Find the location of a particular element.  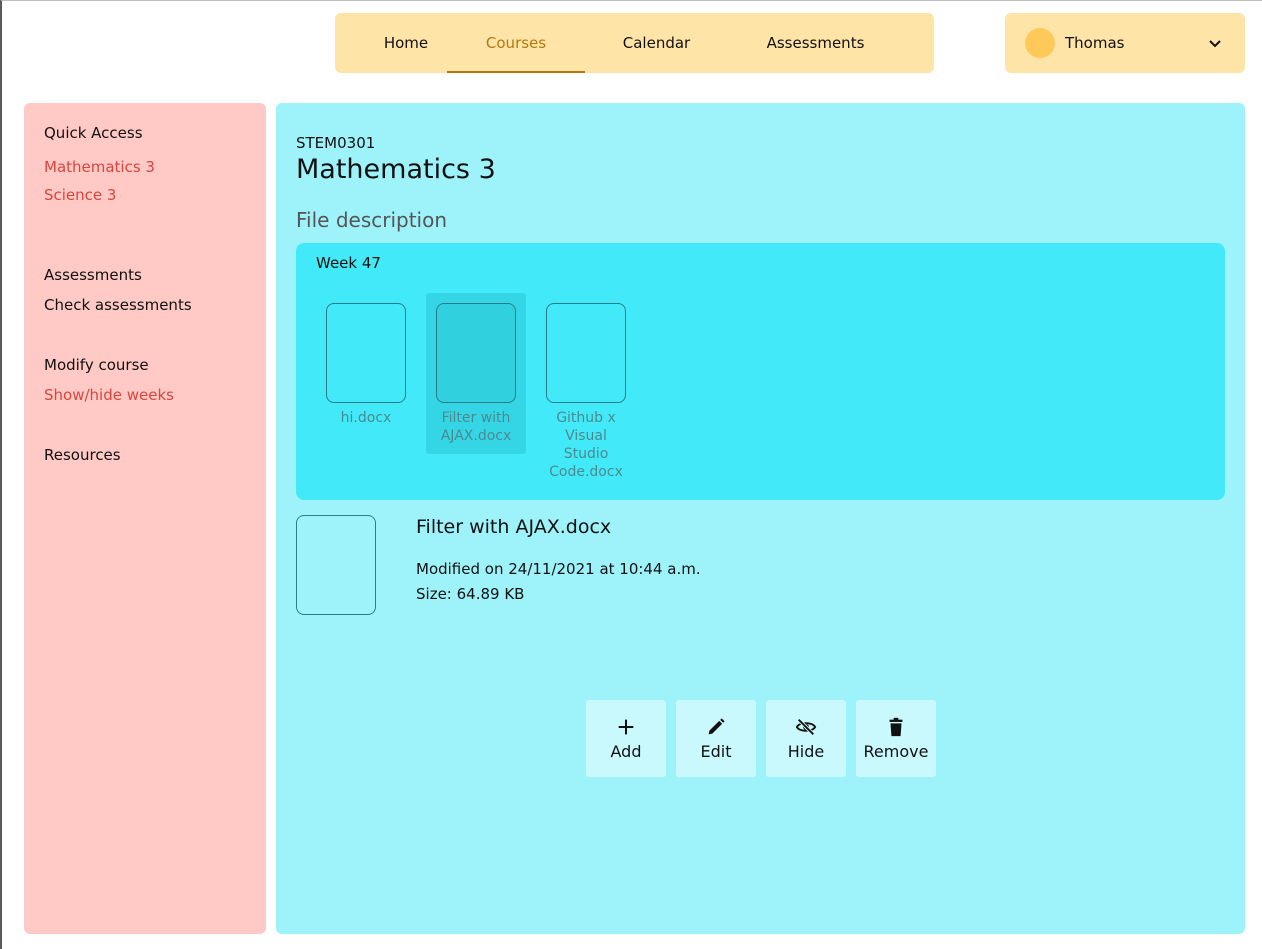

tab-calendar: Calendar is located at coordinates (656, 43).